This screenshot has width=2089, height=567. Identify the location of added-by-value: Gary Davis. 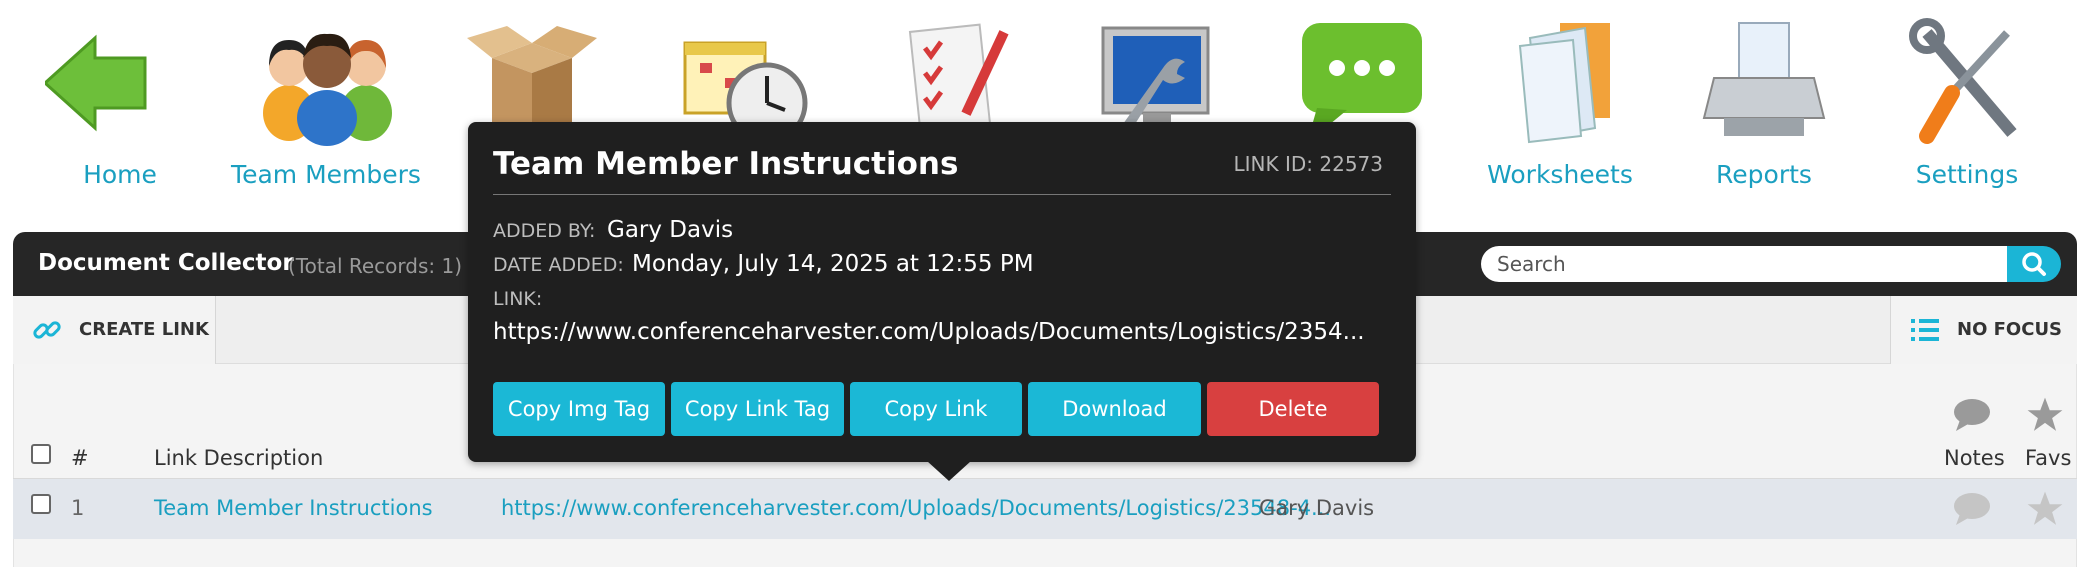
(670, 230).